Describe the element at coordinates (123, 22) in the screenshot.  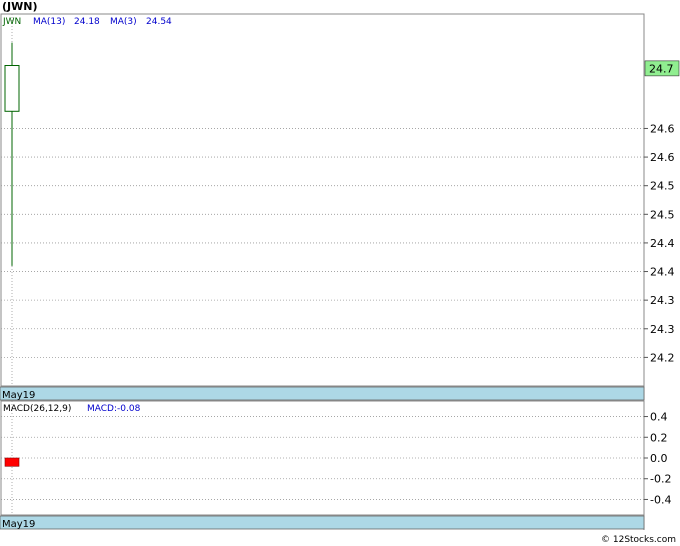
I see `legend-ma3-label: MA(3)` at that location.